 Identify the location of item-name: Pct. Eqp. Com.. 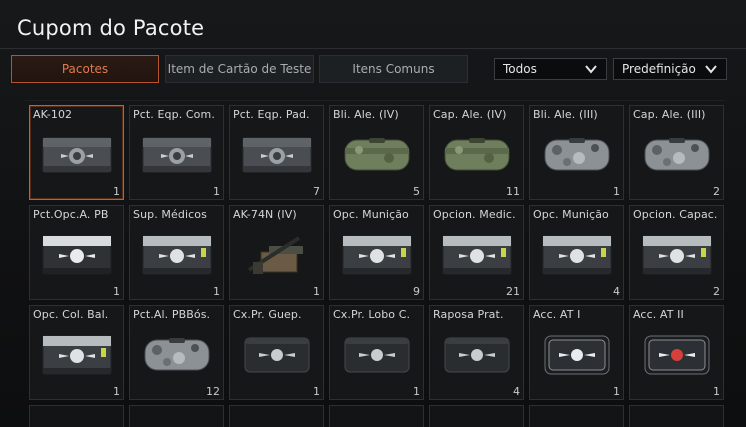
(174, 114).